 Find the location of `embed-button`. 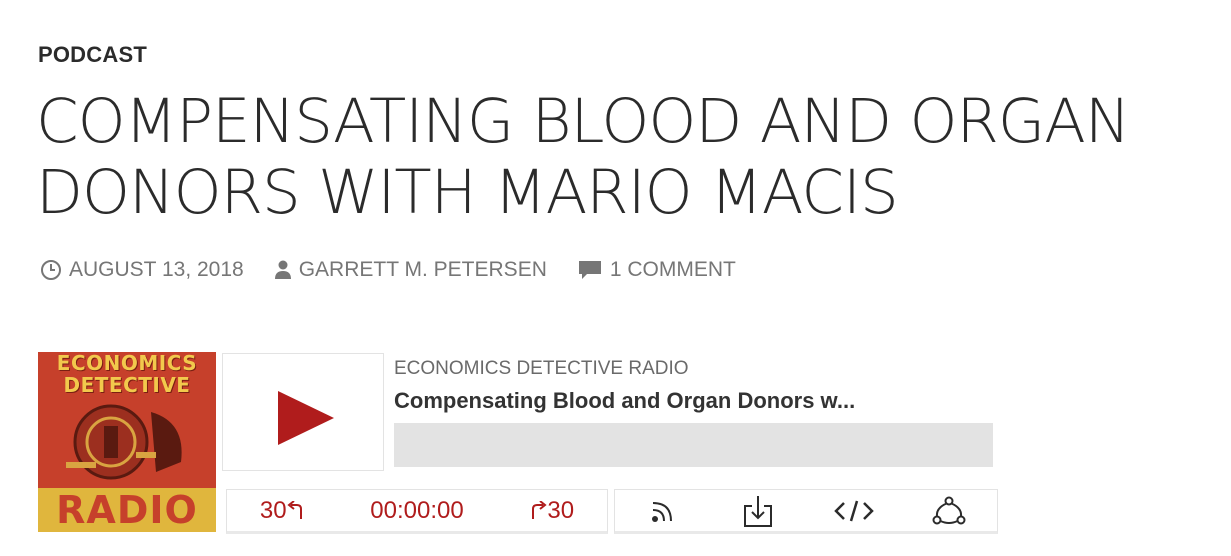

embed-button is located at coordinates (853, 511).